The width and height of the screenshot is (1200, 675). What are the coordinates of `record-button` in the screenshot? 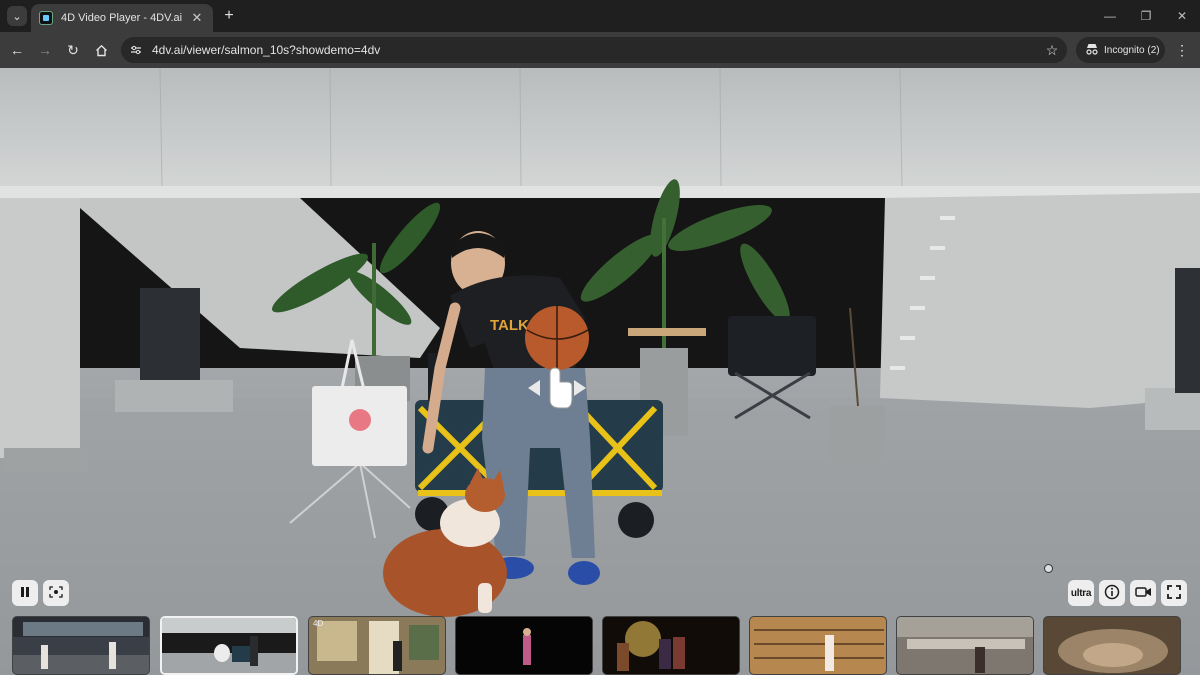 It's located at (1143, 593).